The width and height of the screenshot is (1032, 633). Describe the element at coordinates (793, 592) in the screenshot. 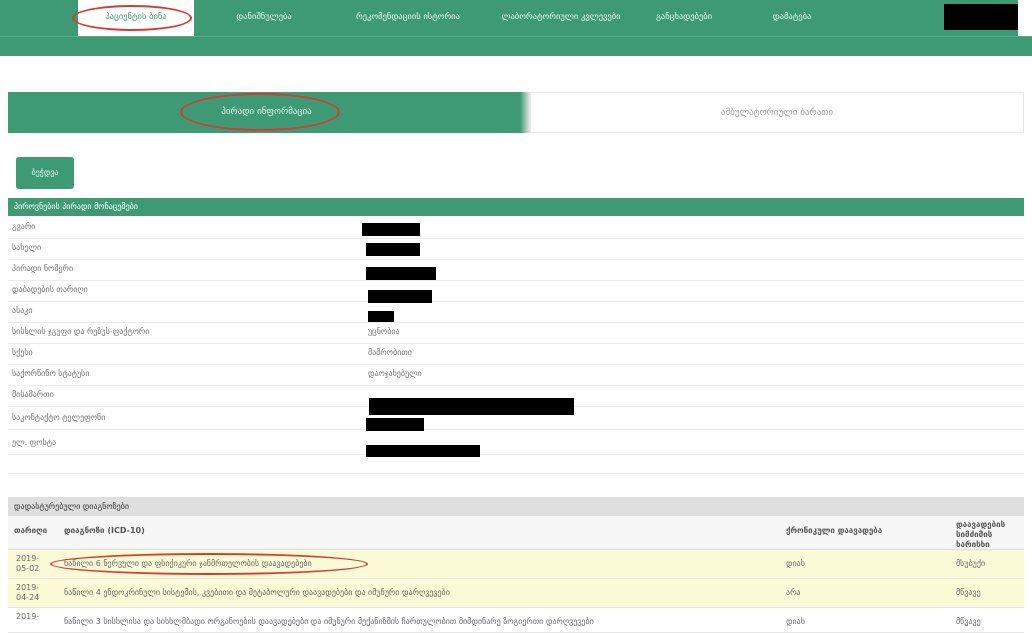

I see `row-chronic: არა` at that location.